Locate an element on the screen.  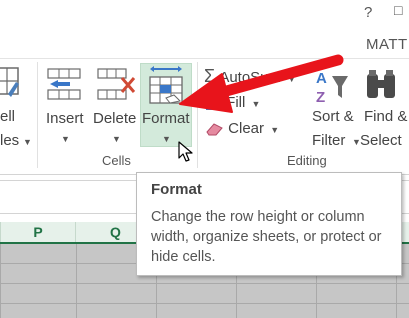
cell-styles-icon is located at coordinates (9, 82).